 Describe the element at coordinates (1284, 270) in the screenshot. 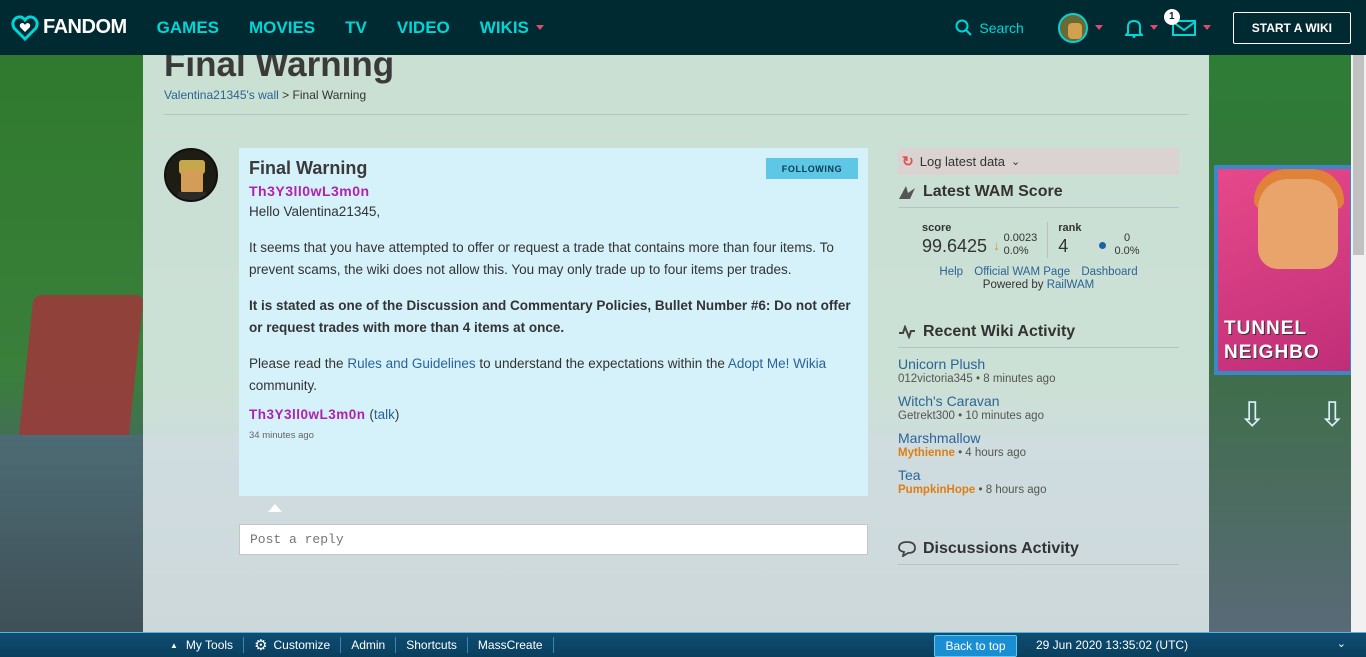

I see `background-poster: TUNNEL NEIGHBO` at that location.